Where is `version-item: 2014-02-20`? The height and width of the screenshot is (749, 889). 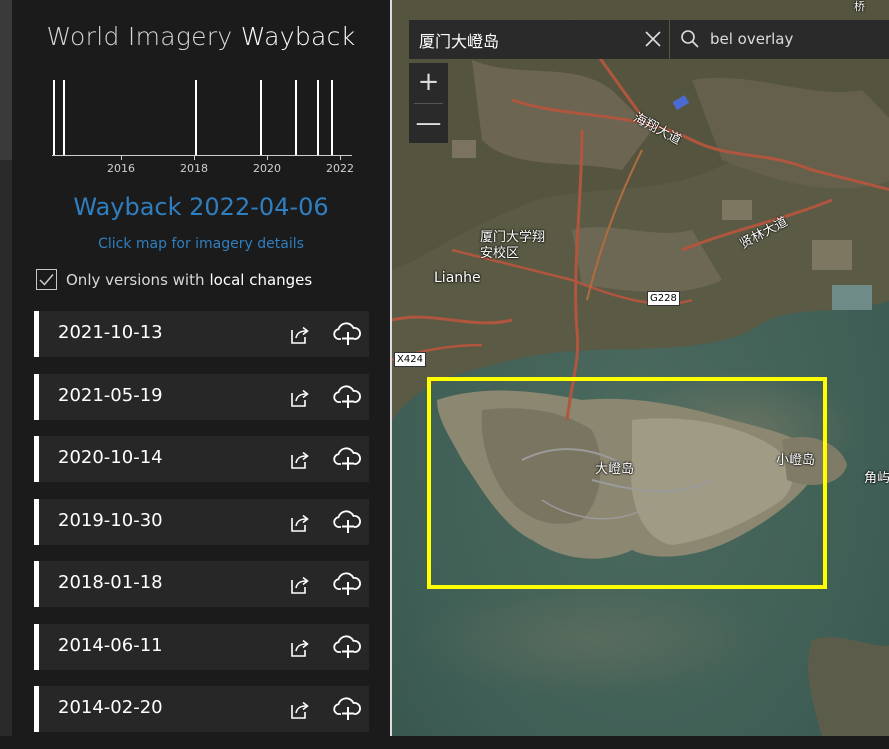
version-item: 2014-02-20 is located at coordinates (201, 709).